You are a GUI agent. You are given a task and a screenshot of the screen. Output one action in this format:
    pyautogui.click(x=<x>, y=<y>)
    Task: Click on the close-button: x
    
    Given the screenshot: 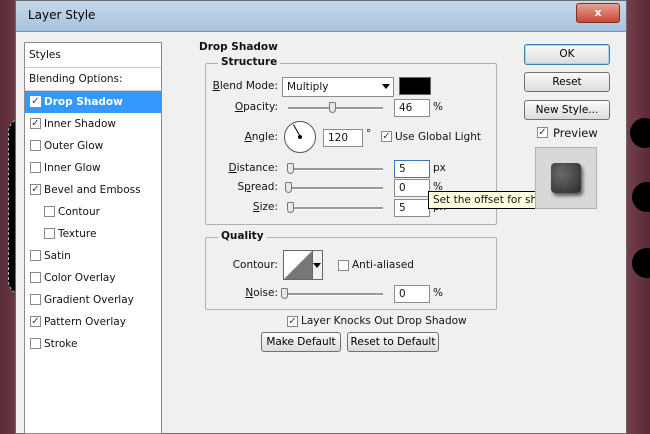 What is the action you would take?
    pyautogui.click(x=598, y=13)
    